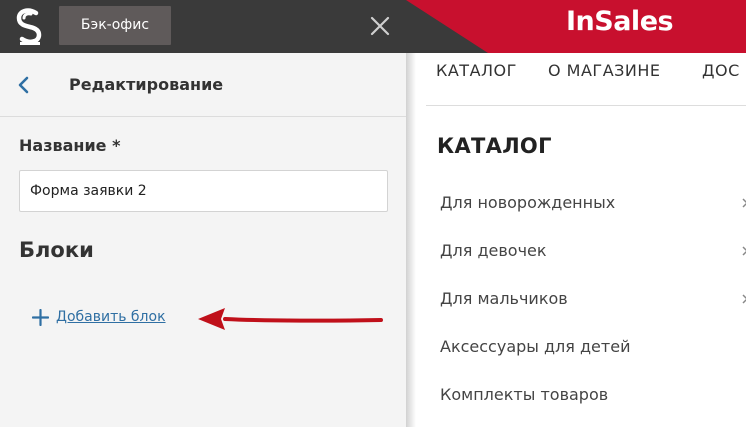 This screenshot has height=427, width=746. Describe the element at coordinates (115, 25) in the screenshot. I see `backoffice-button: Бэк-офис` at that location.